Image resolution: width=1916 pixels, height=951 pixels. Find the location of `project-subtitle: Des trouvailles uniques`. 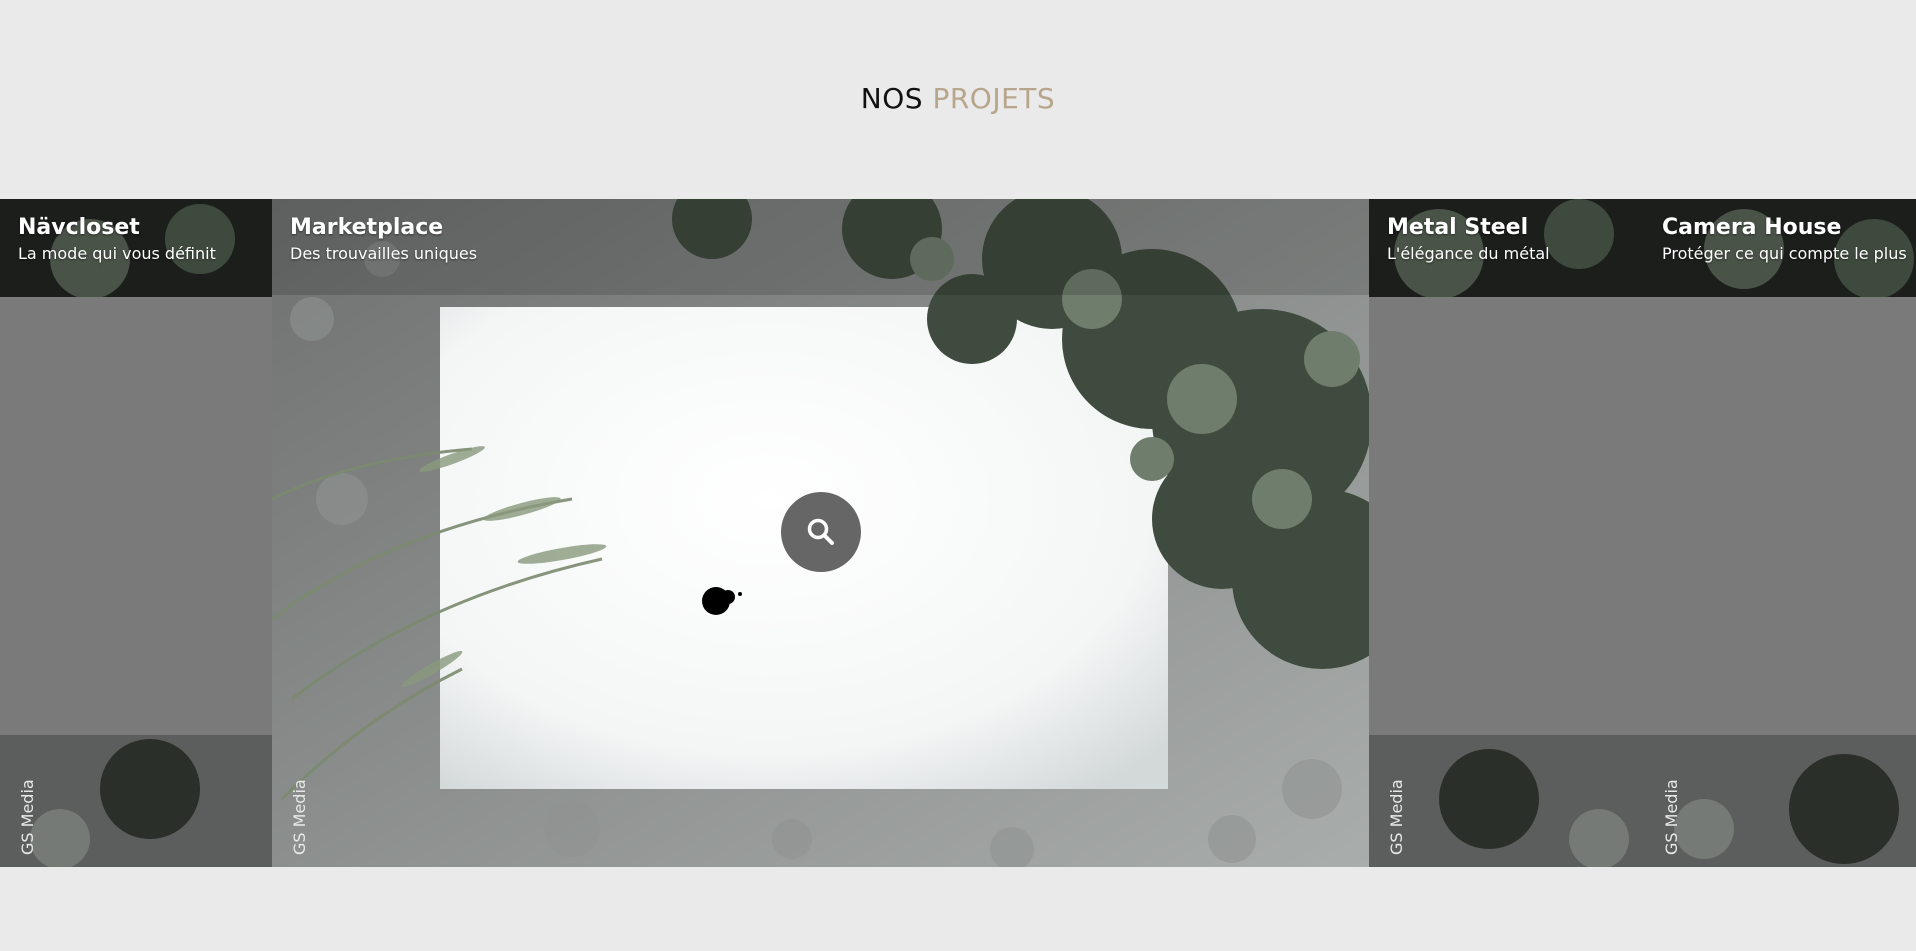

project-subtitle: Des trouvailles uniques is located at coordinates (384, 253).